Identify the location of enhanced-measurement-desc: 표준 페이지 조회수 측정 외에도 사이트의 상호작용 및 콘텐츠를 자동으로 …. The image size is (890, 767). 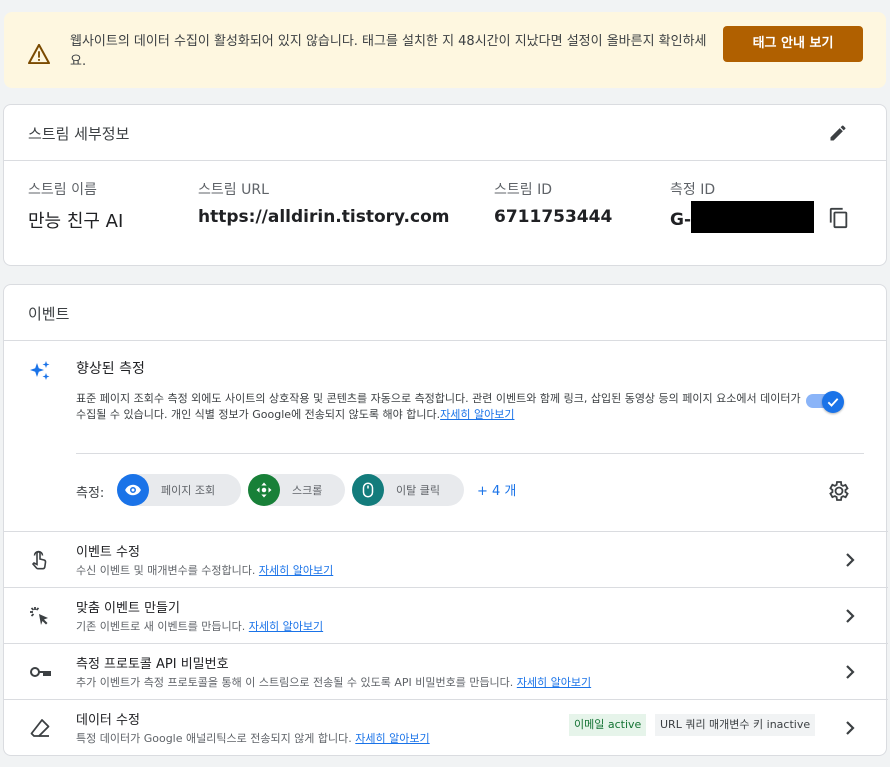
(441, 407).